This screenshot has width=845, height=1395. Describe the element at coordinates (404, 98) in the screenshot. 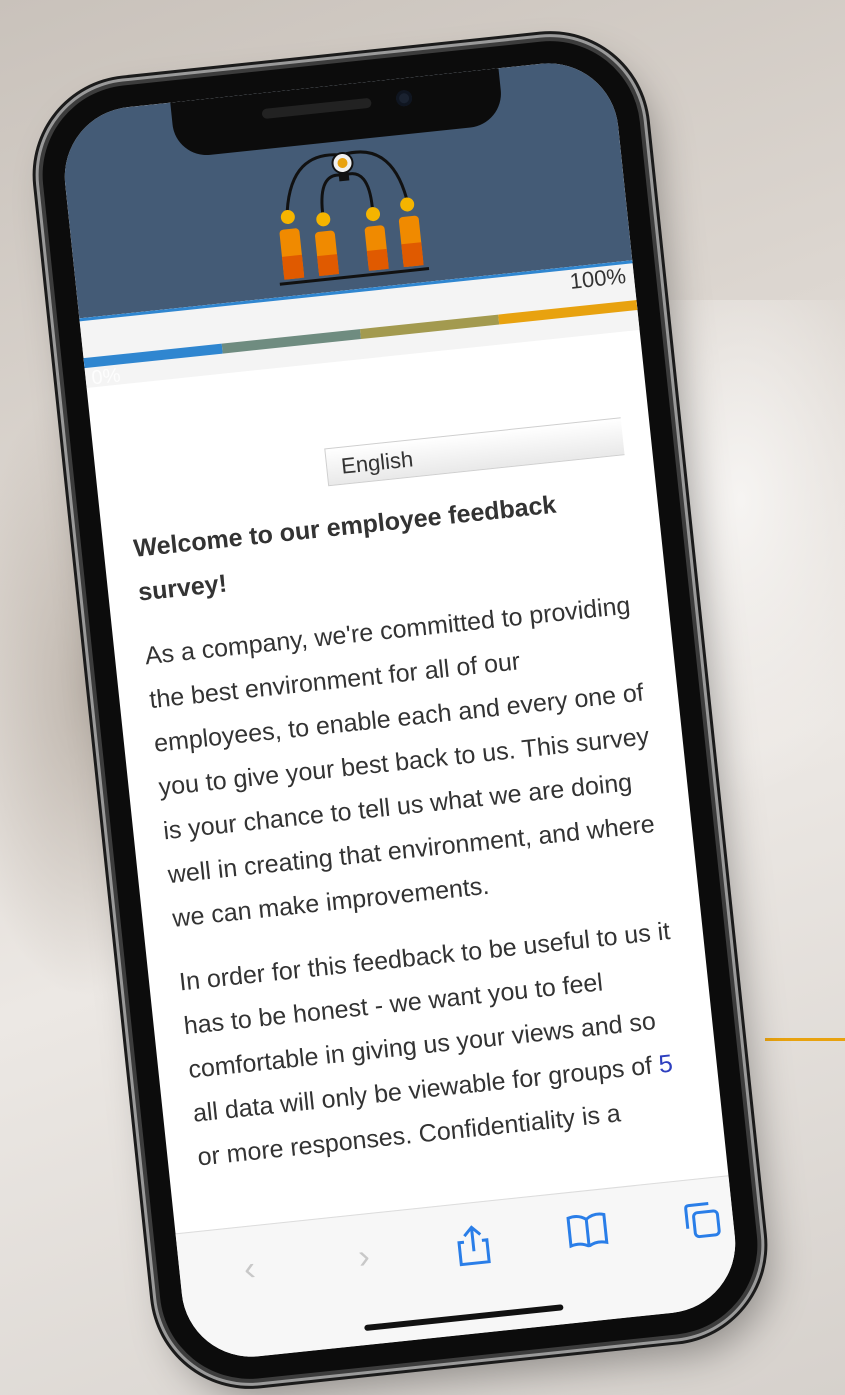

I see `front-camera` at that location.